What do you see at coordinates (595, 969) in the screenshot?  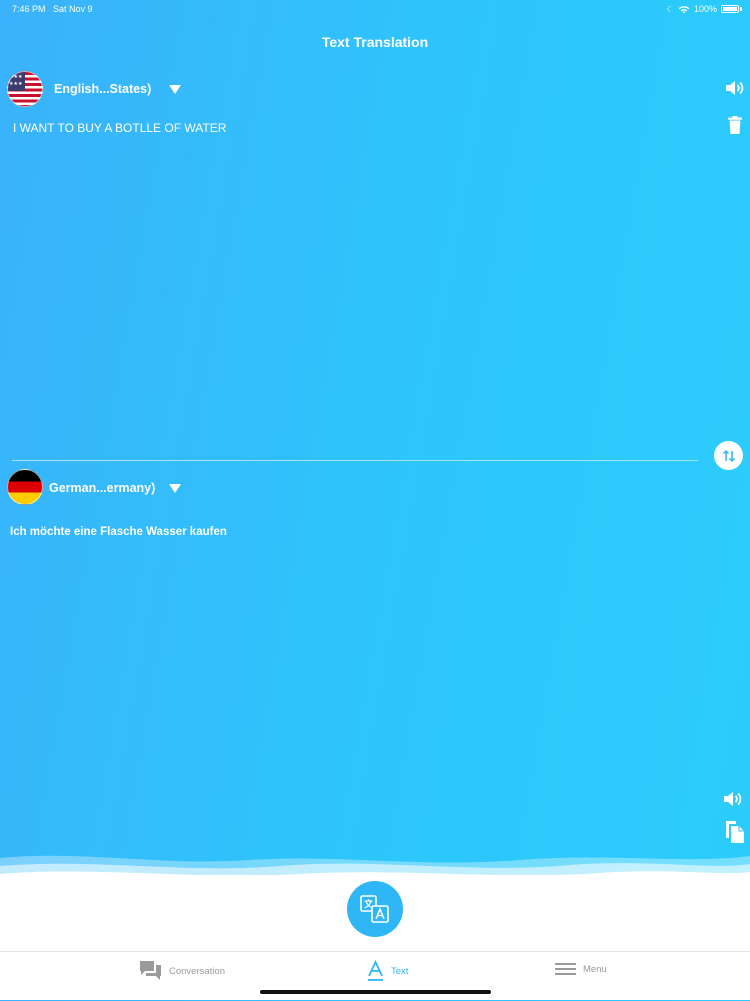 I see `tab-menu-label: Menu` at bounding box center [595, 969].